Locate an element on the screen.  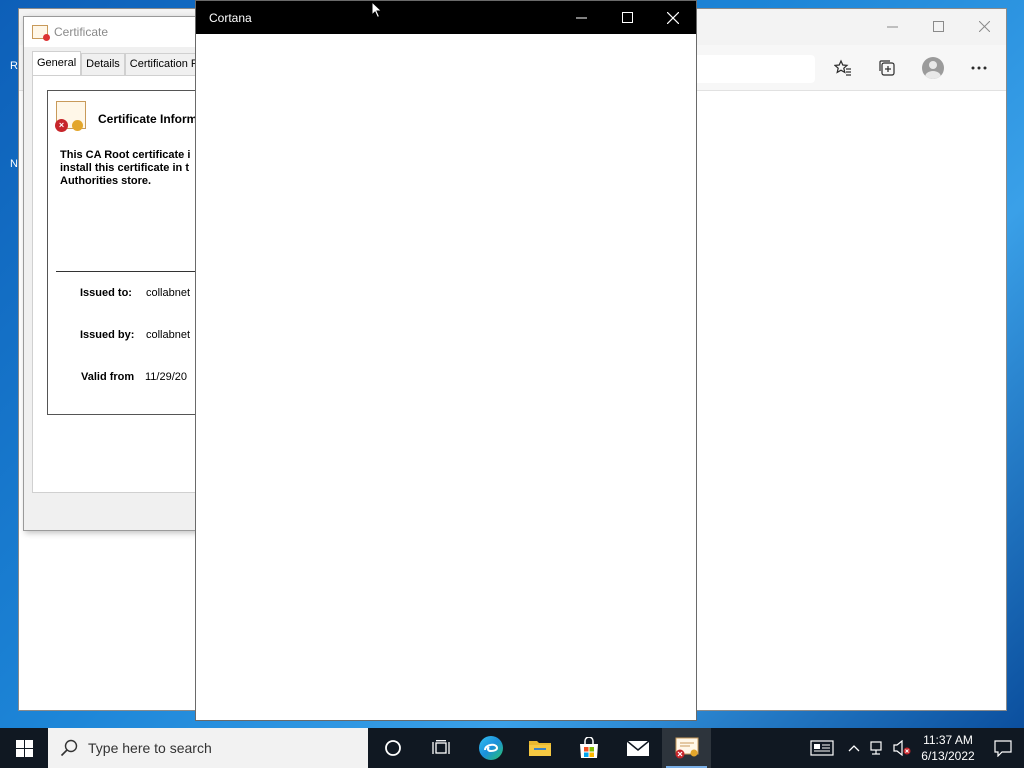
search-icon is located at coordinates (69, 748).